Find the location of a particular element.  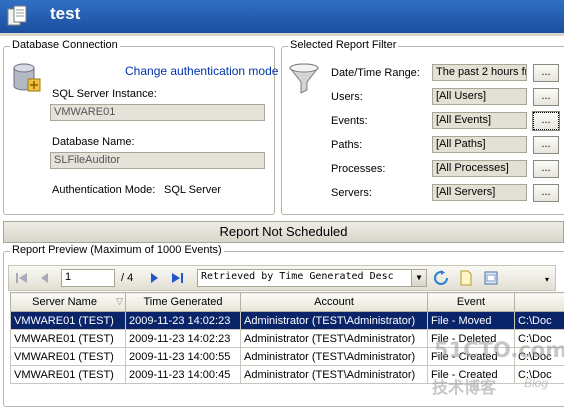

column-header-time-generated: Time Generated is located at coordinates (183, 302).